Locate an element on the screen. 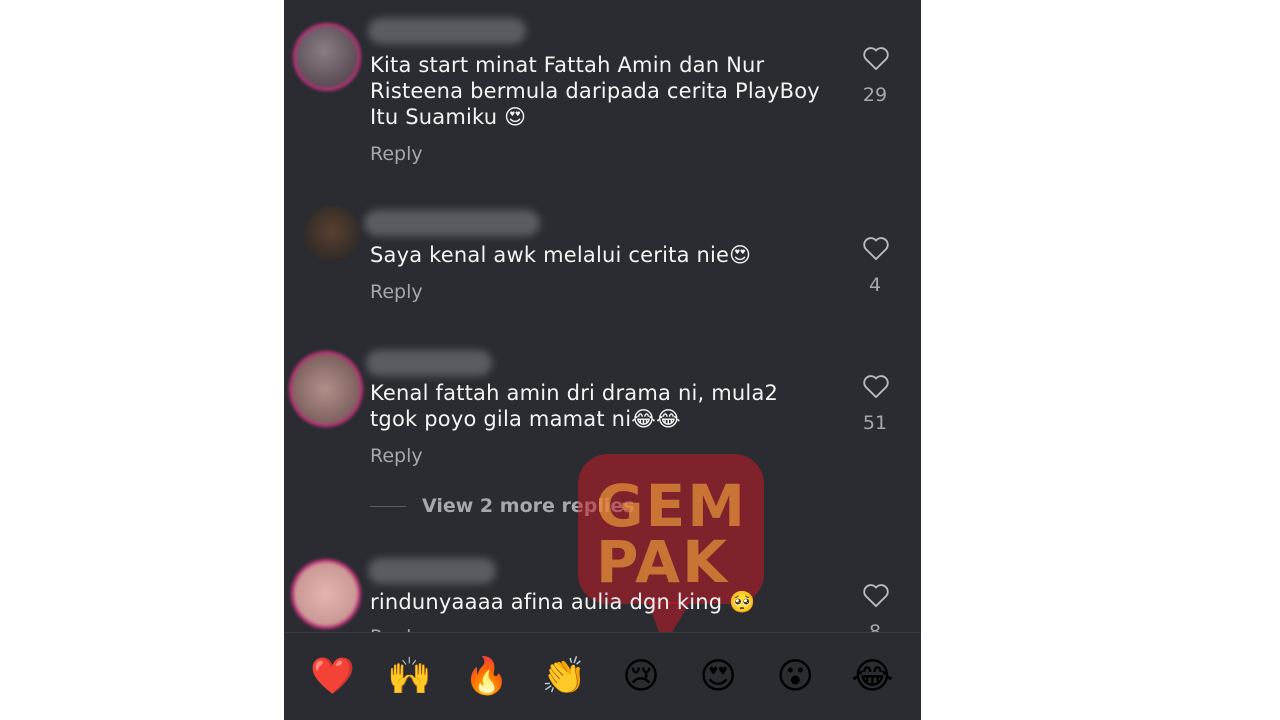  fire-emoji-button: 🔥 is located at coordinates (487, 676).